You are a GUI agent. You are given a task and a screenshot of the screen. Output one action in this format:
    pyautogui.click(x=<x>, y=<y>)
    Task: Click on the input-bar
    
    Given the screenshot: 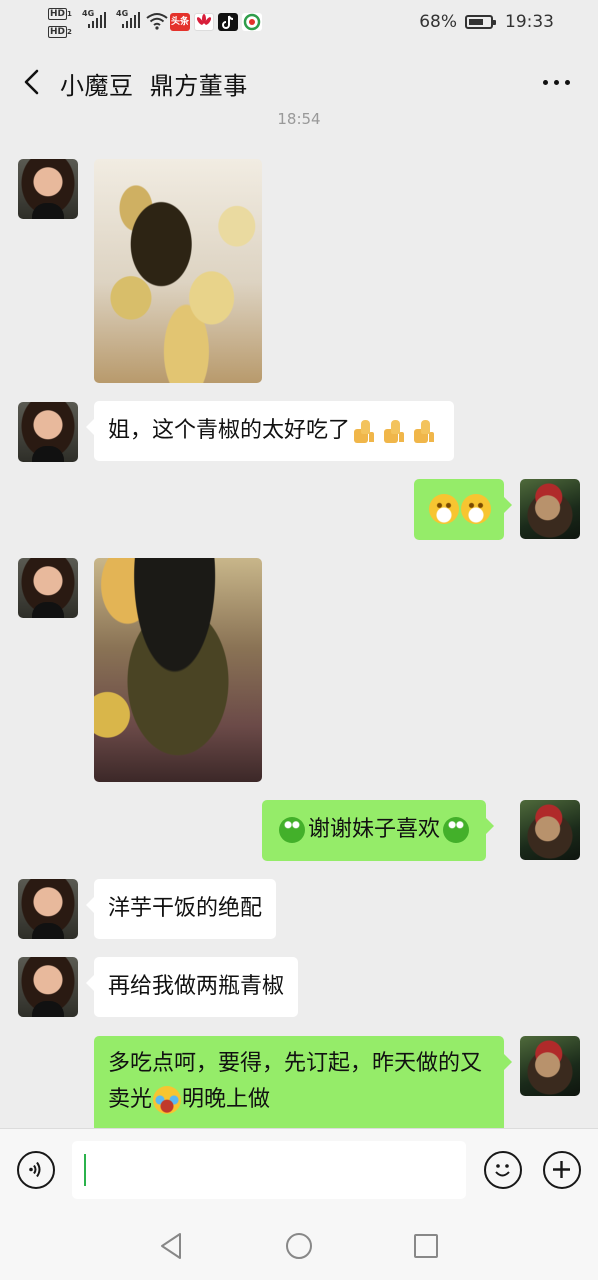 What is the action you would take?
    pyautogui.click(x=299, y=1170)
    